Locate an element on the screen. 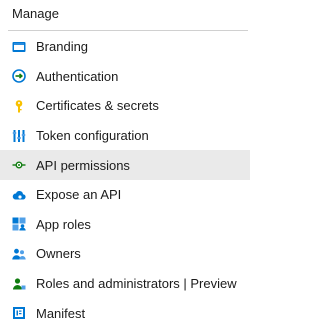 The image size is (320, 331). menu-item-token-configuration: Token configuration is located at coordinates (125, 136).